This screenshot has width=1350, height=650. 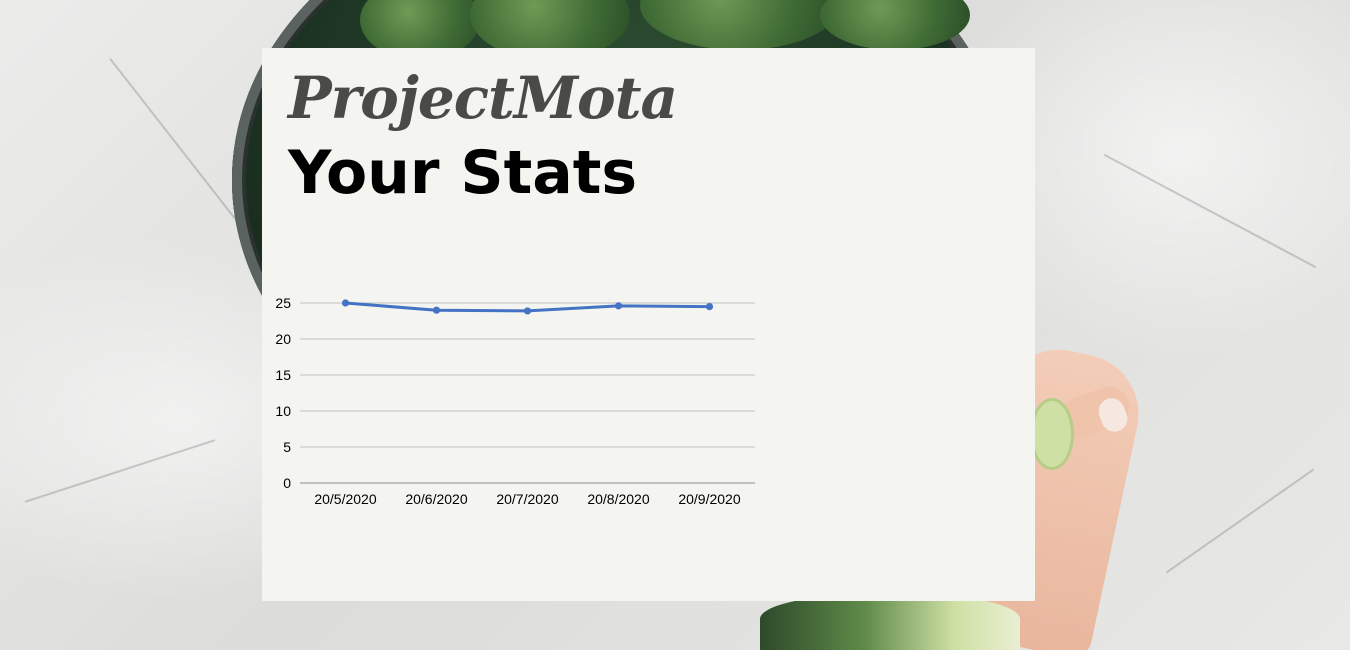 I want to click on x-tick-label: 20/7/2020, so click(x=527, y=499).